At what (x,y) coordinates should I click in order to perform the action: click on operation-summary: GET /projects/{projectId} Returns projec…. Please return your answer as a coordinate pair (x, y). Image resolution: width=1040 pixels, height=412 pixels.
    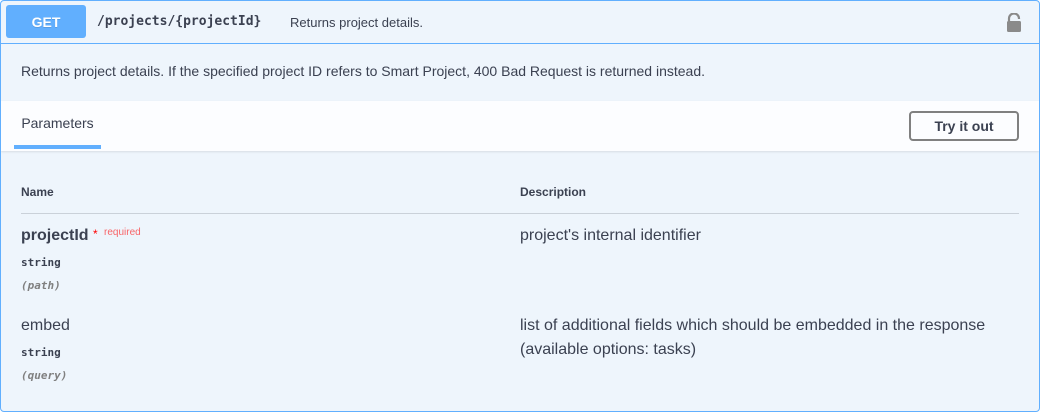
    Looking at the image, I should click on (520, 22).